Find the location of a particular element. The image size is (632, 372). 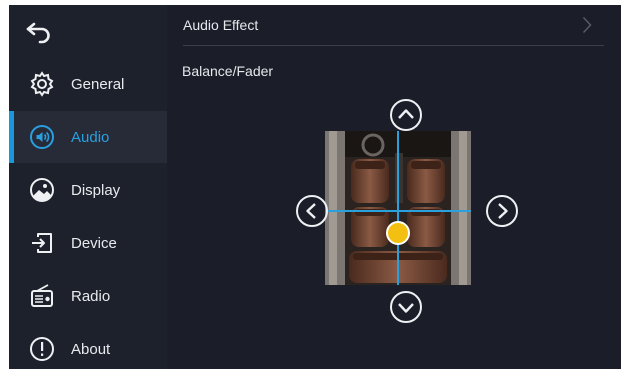

speaker-icon is located at coordinates (42, 137).